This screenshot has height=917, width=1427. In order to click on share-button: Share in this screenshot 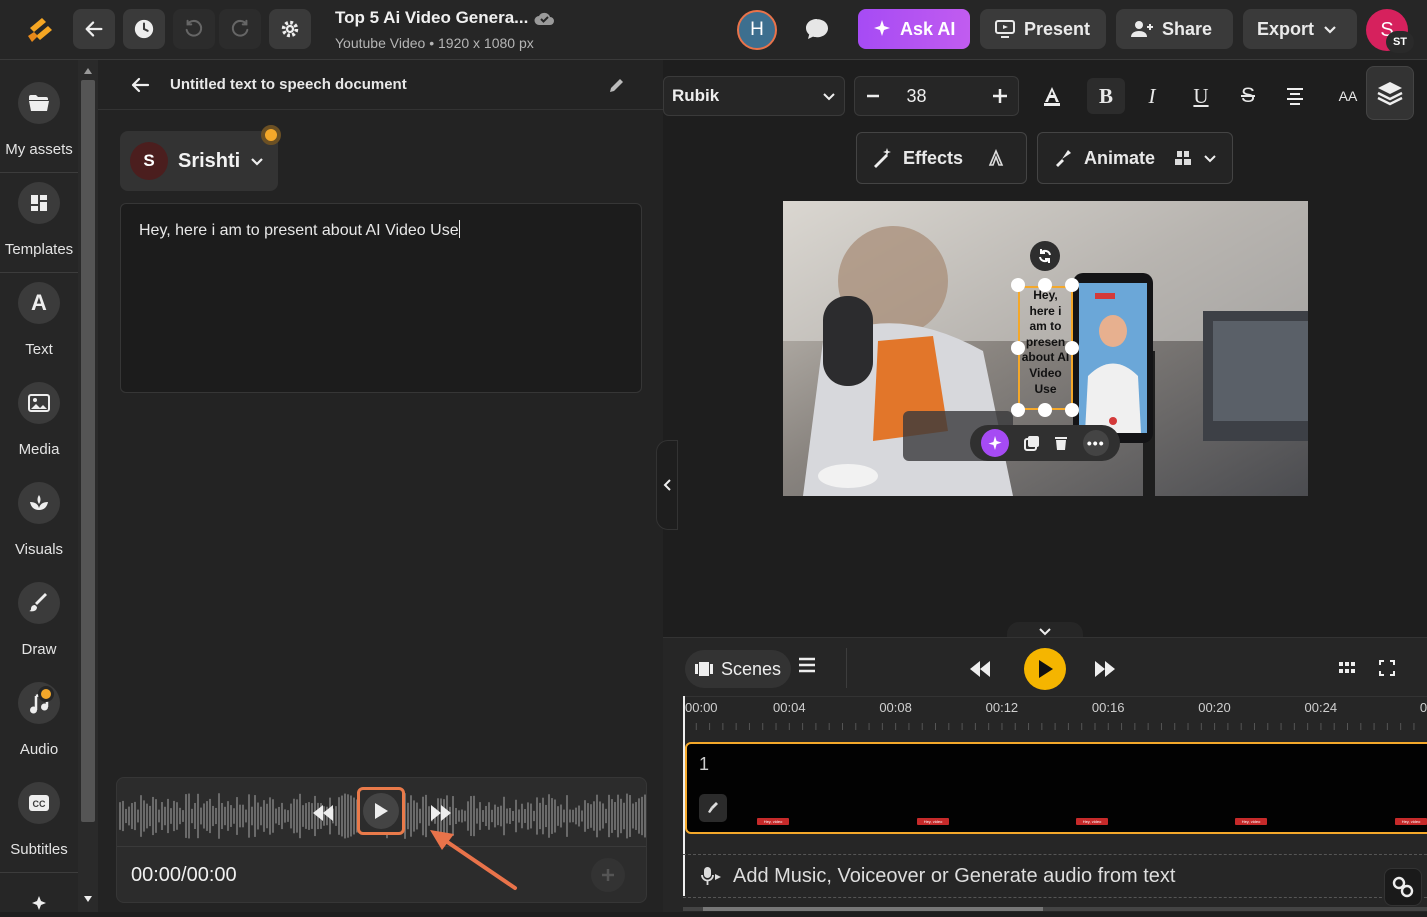, I will do `click(1174, 29)`.